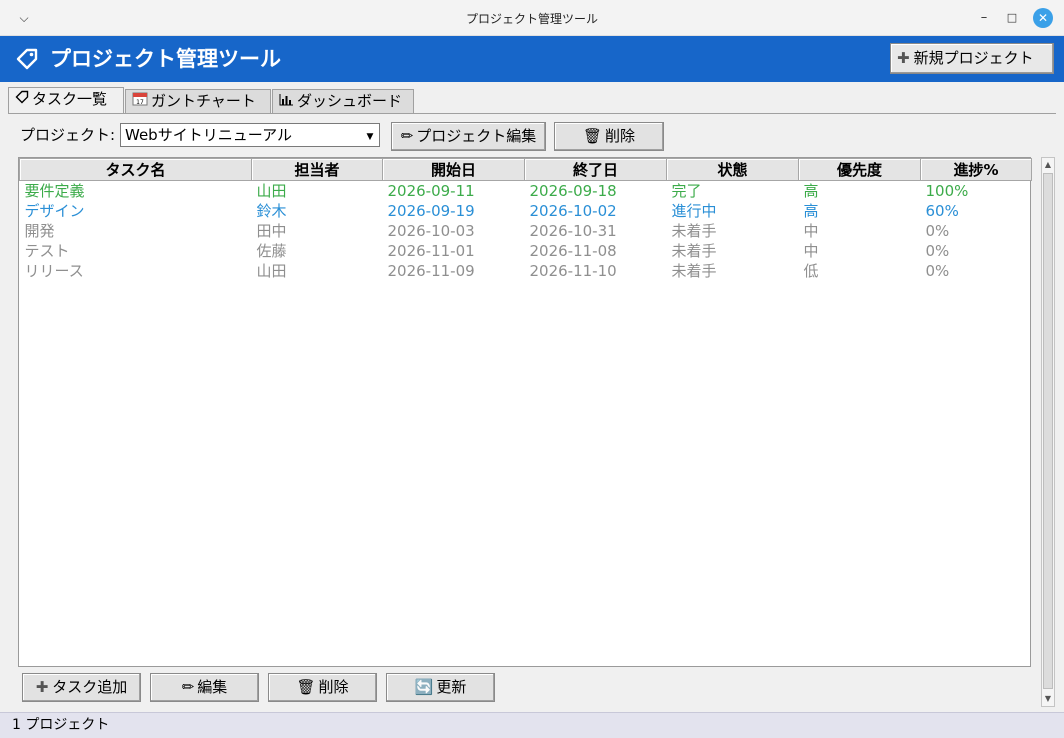 Image resolution: width=1064 pixels, height=738 pixels. Describe the element at coordinates (859, 169) in the screenshot. I see `column-header-priority: 優先度` at that location.